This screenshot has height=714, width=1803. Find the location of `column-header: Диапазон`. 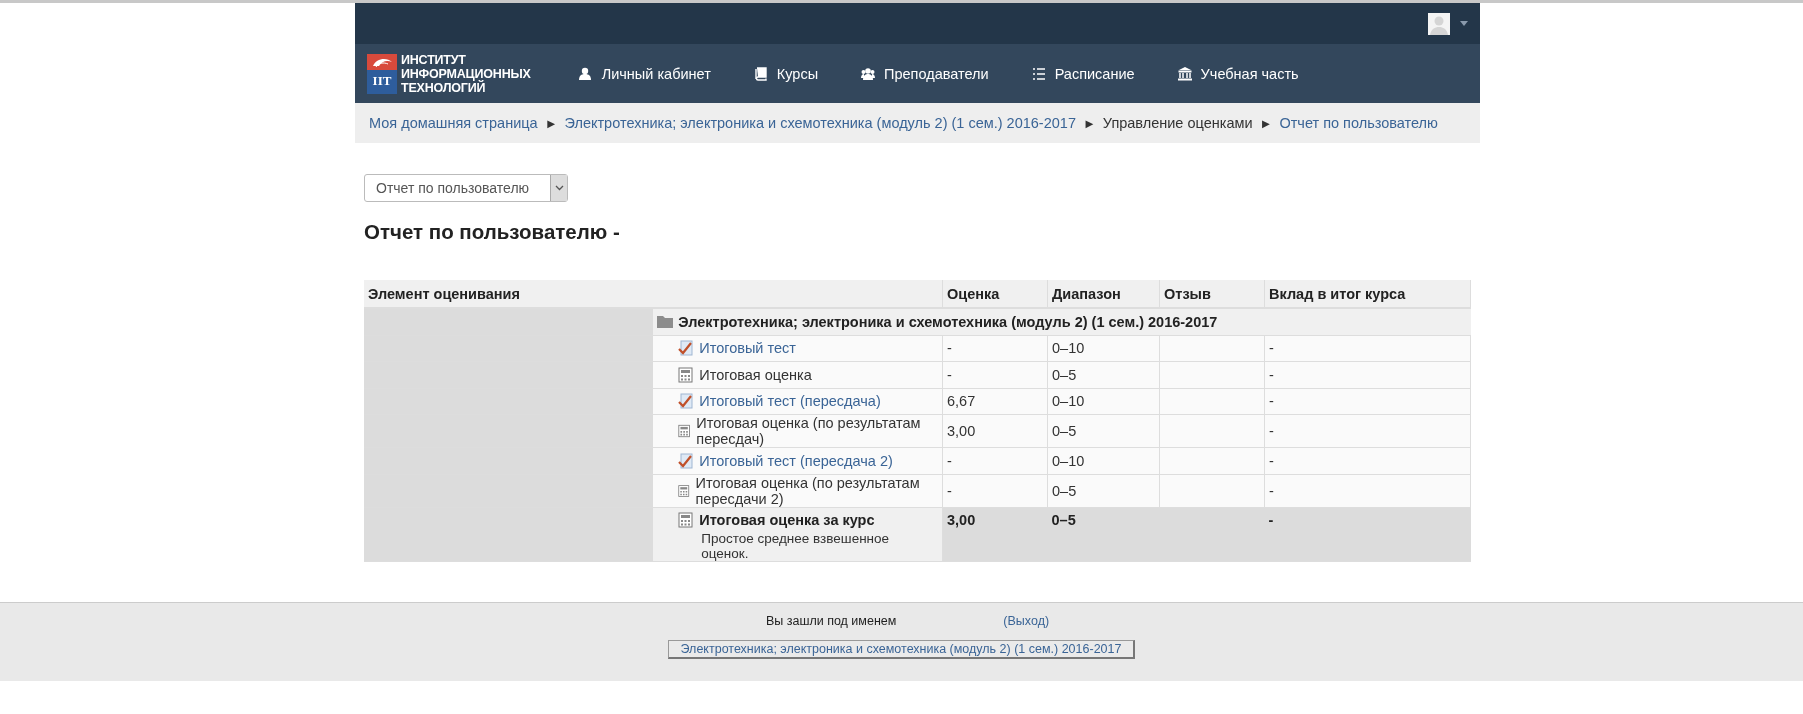

column-header: Диапазон is located at coordinates (1103, 294).